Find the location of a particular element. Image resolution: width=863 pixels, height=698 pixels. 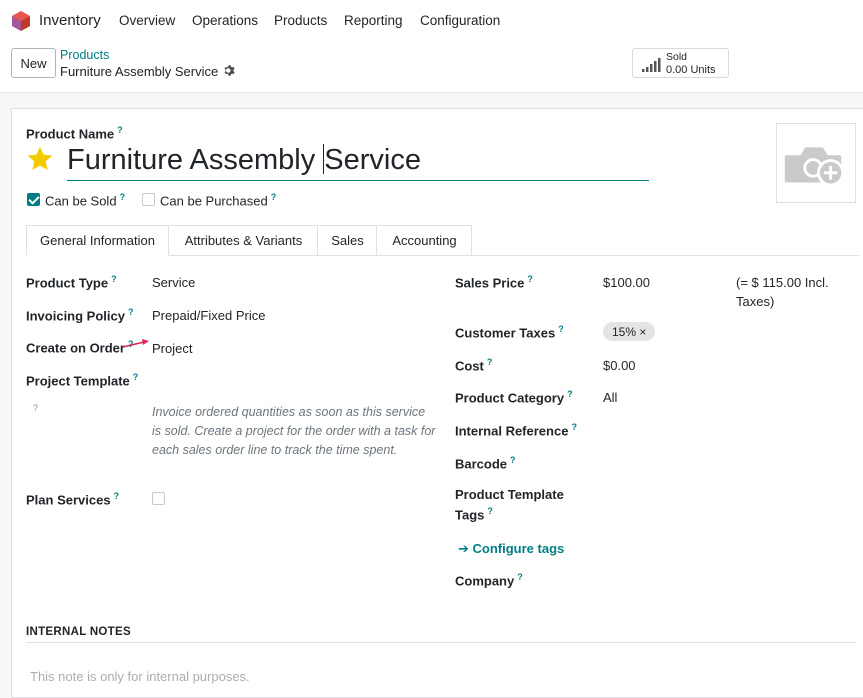

can-be-sold-checkbox is located at coordinates (33, 199).